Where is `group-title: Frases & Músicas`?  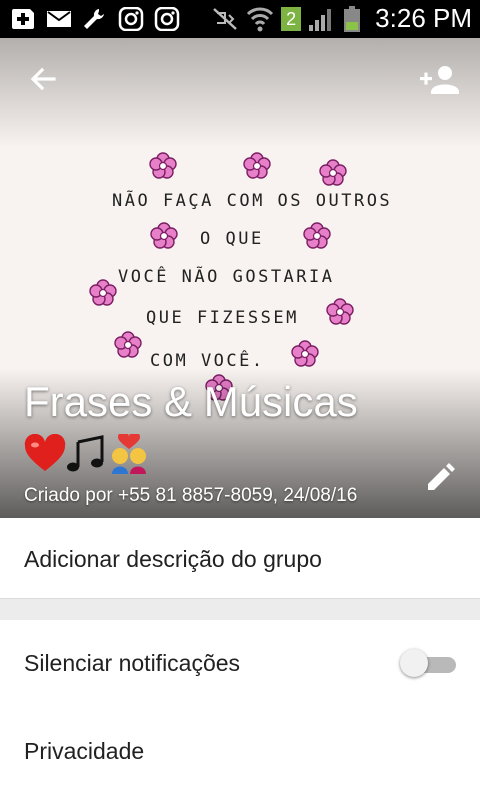 group-title: Frases & Músicas is located at coordinates (191, 401).